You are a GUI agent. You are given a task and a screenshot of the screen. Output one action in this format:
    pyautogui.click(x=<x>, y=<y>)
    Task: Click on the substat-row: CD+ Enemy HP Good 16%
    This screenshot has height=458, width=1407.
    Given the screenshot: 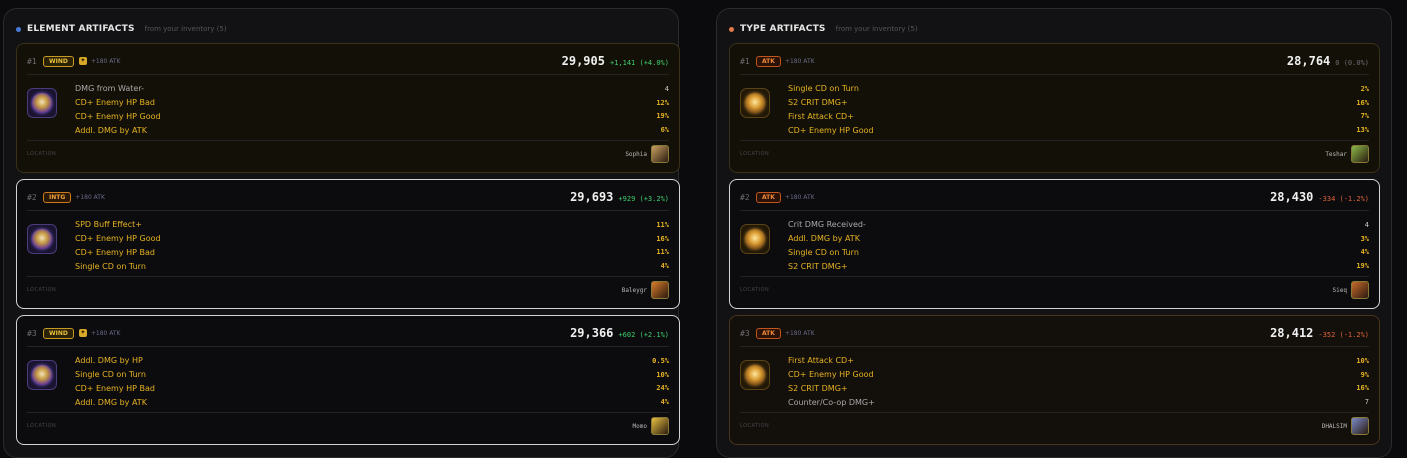 What is the action you would take?
    pyautogui.click(x=372, y=239)
    